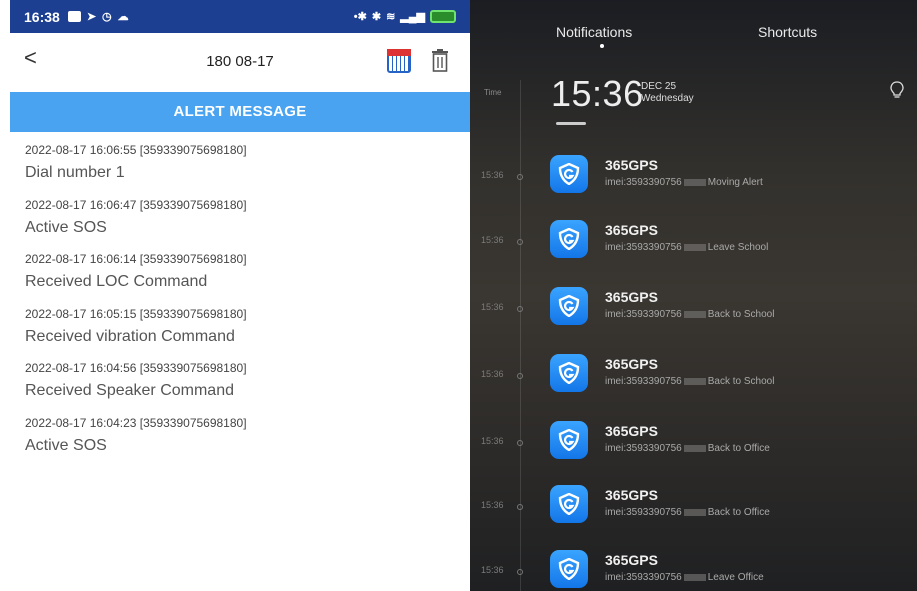 The width and height of the screenshot is (917, 591). What do you see at coordinates (91, 17) in the screenshot?
I see `location-icon: ➤` at bounding box center [91, 17].